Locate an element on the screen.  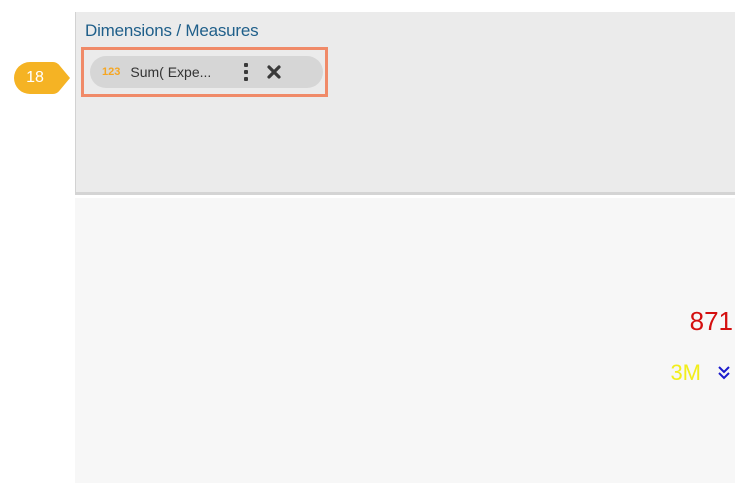
kpi-comparison-value: 3M is located at coordinates (685, 372).